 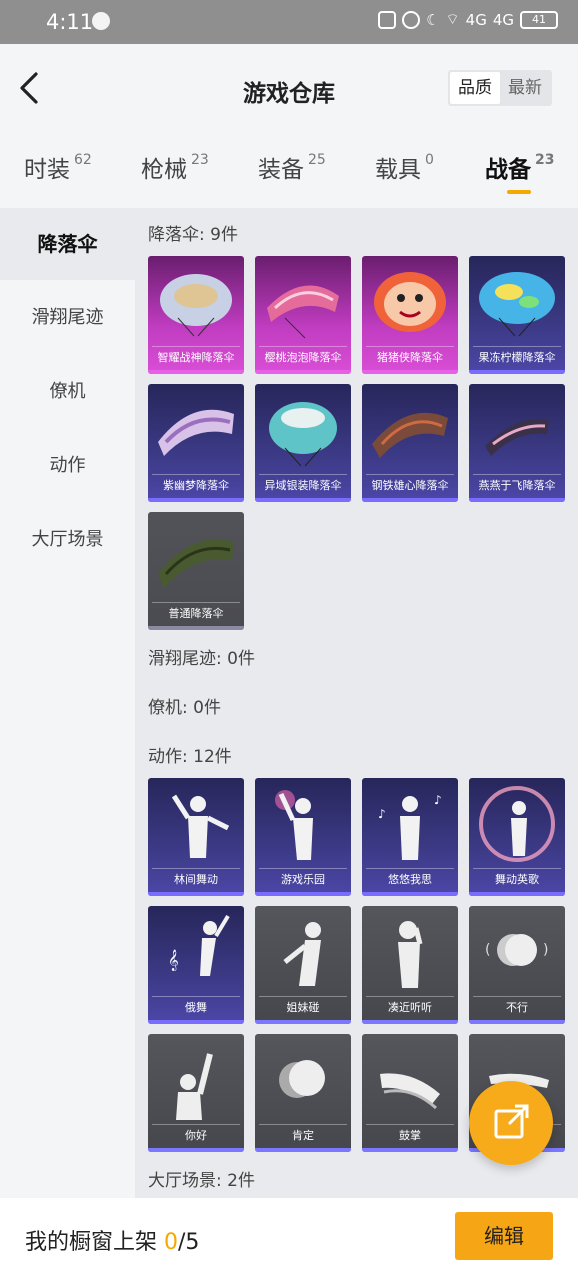 I want to click on item-card: 紫幽梦降落伞, so click(x=196, y=443).